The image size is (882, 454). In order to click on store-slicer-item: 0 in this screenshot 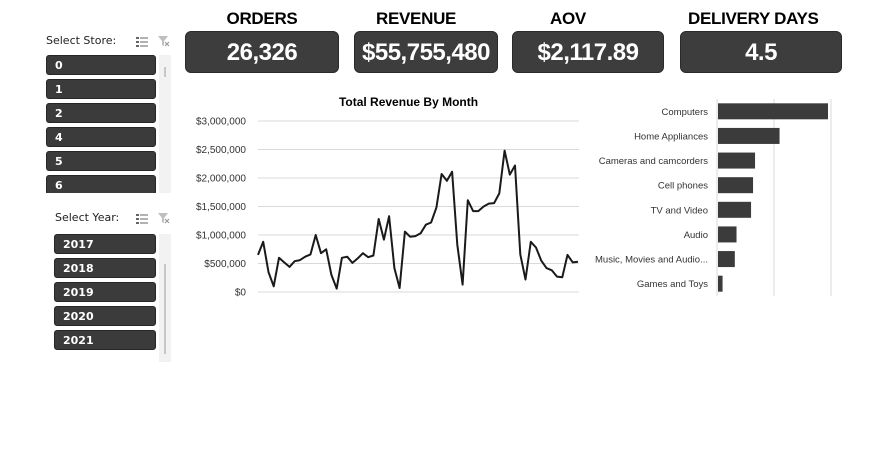, I will do `click(101, 65)`.